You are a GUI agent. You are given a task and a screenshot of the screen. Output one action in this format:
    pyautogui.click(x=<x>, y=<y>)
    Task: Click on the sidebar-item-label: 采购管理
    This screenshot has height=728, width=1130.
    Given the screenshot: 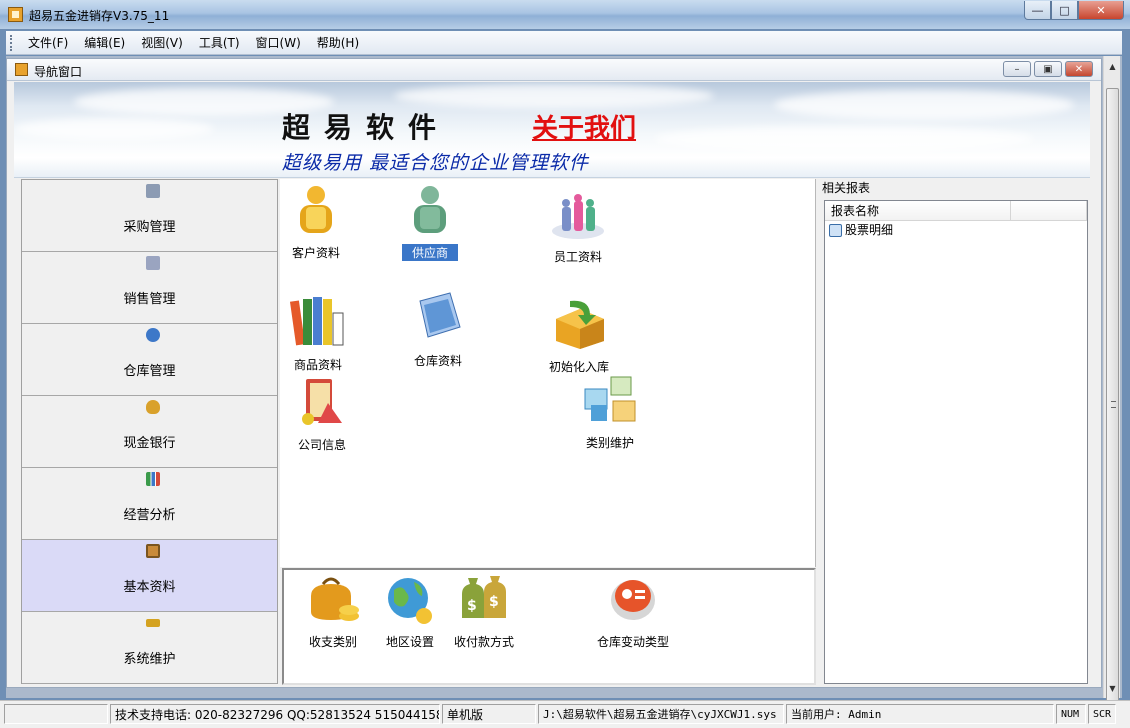 What is the action you would take?
    pyautogui.click(x=149, y=227)
    